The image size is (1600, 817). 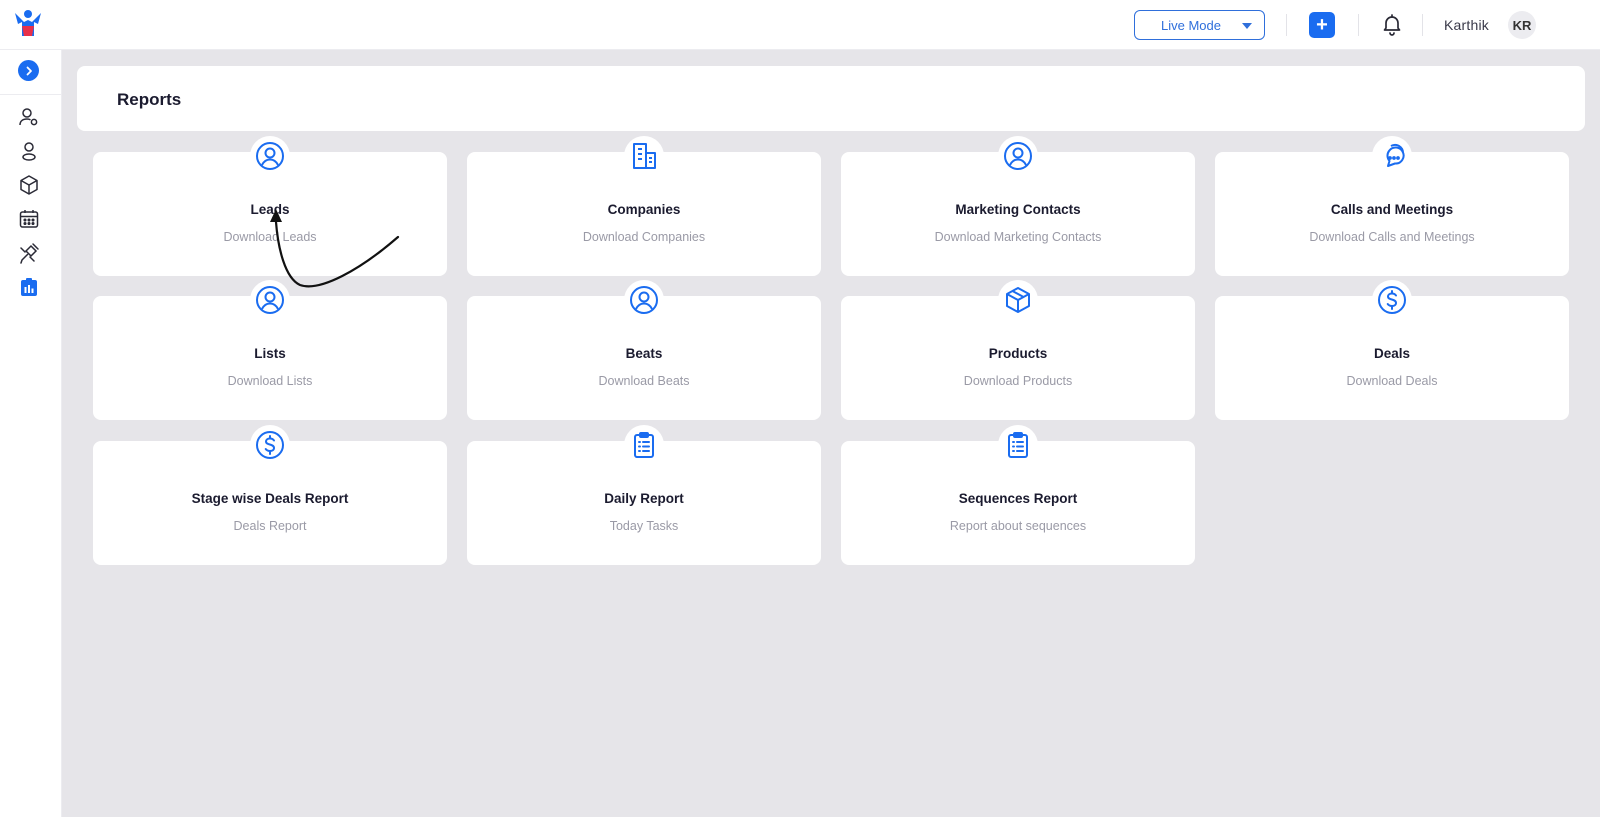 I want to click on bell-icon, so click(x=1392, y=24).